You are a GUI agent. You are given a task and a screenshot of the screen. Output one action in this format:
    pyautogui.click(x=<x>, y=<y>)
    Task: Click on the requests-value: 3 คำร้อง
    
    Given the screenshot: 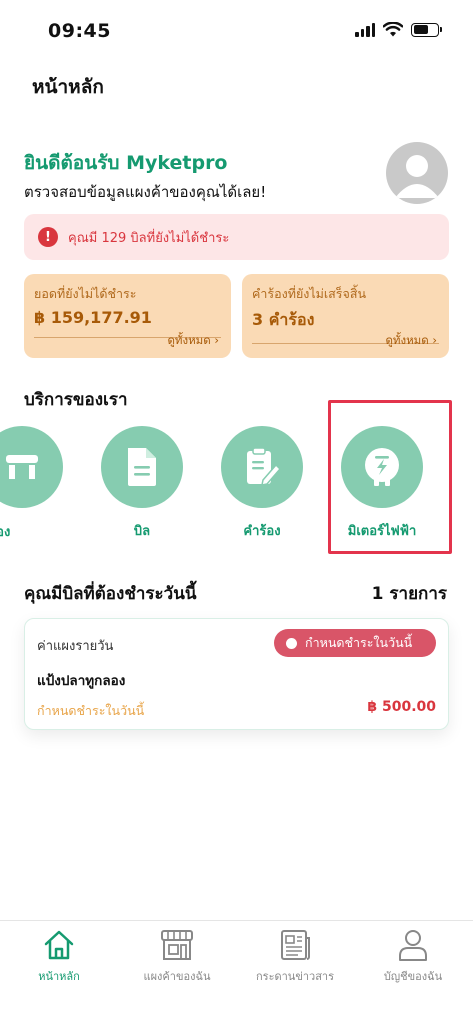 What is the action you would take?
    pyautogui.click(x=283, y=319)
    